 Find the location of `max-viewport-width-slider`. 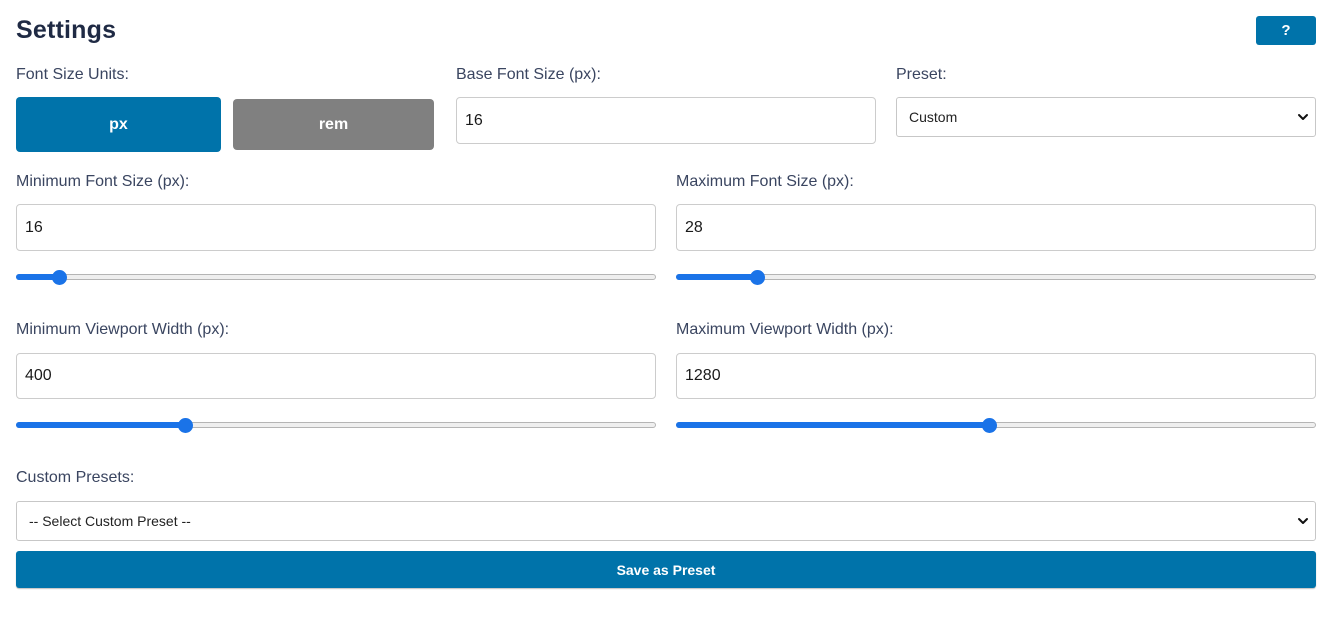

max-viewport-width-slider is located at coordinates (996, 426).